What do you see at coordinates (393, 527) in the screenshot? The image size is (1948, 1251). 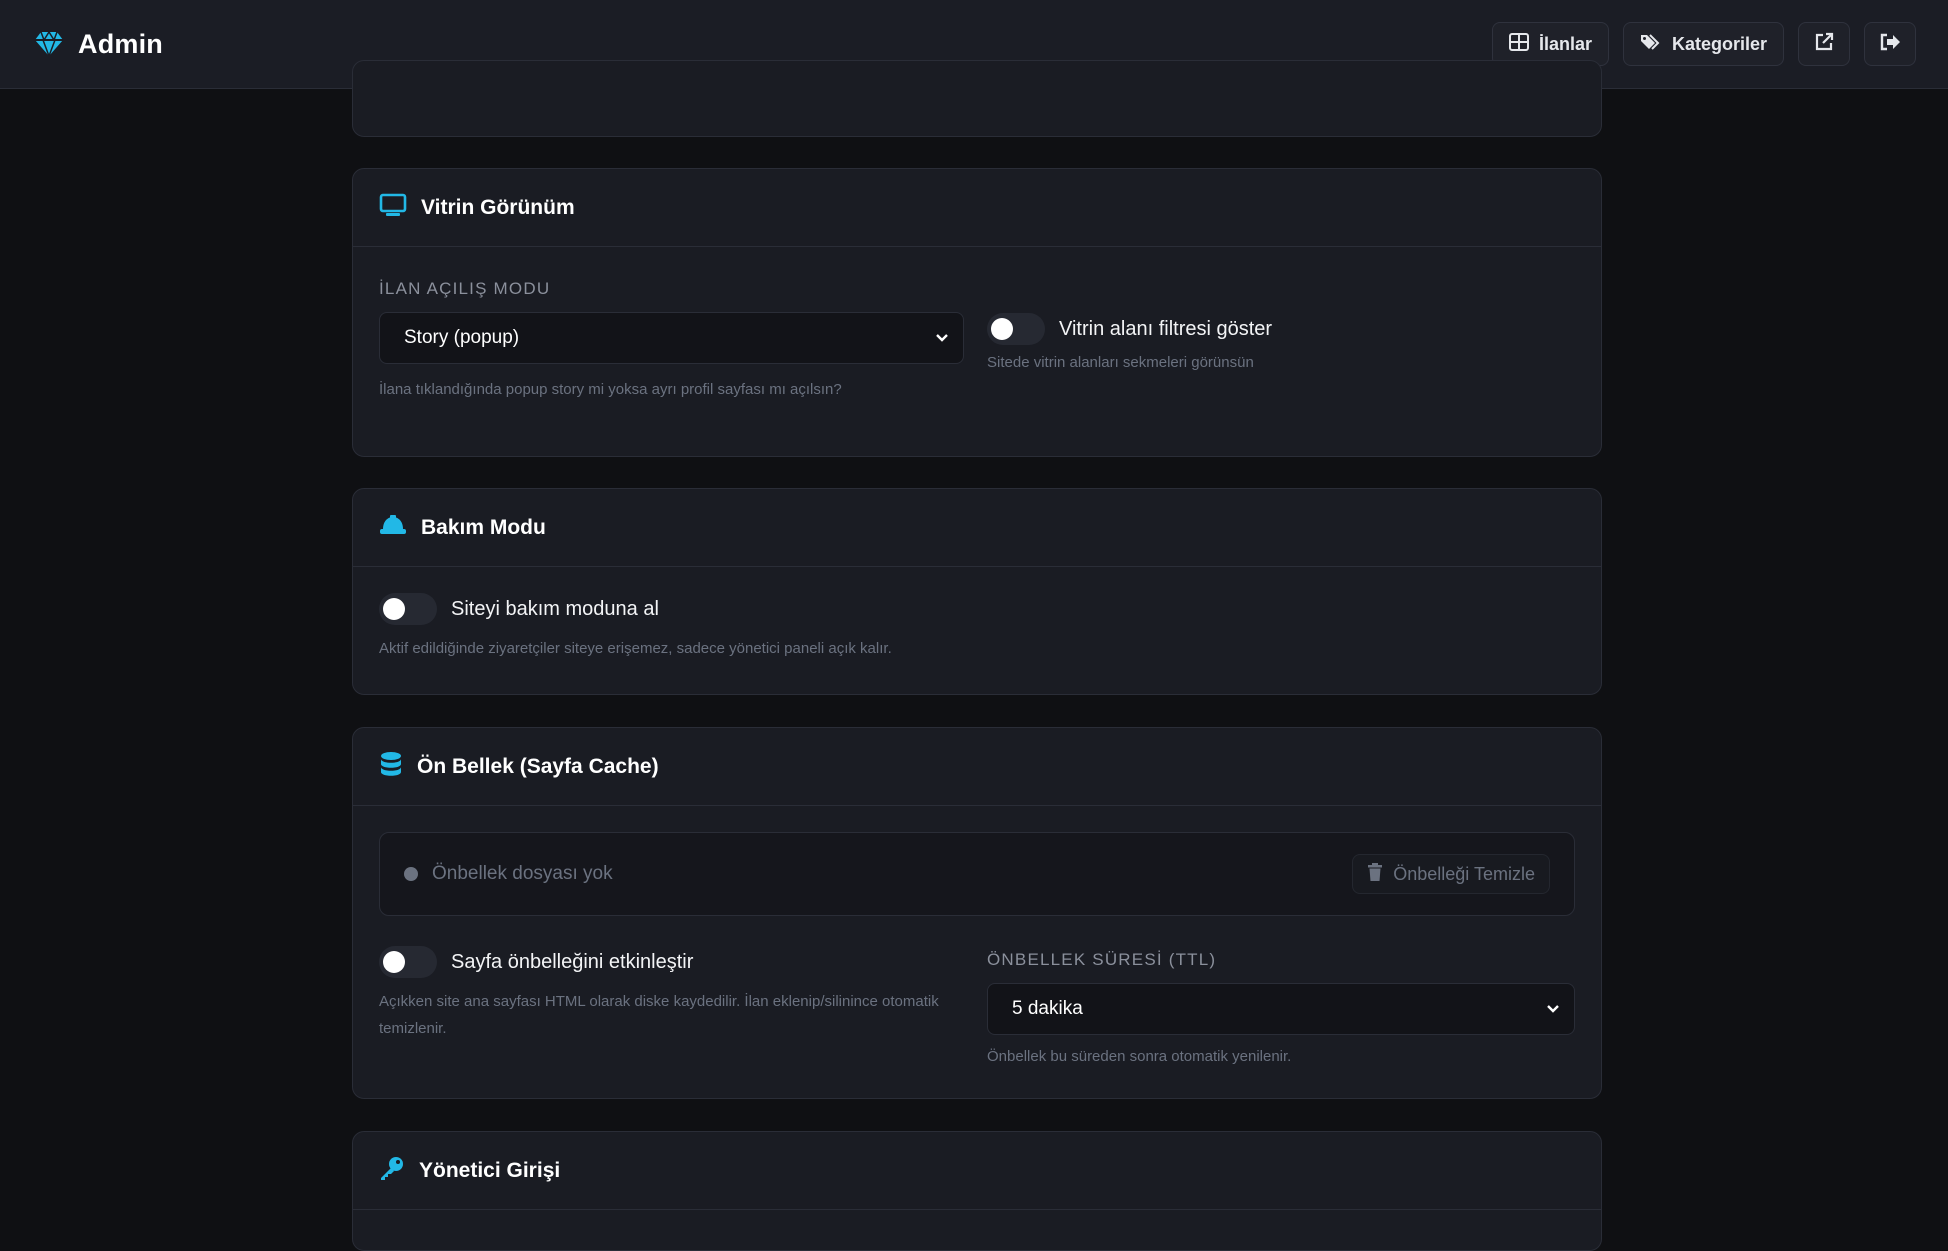 I see `hard-hat-icon` at bounding box center [393, 527].